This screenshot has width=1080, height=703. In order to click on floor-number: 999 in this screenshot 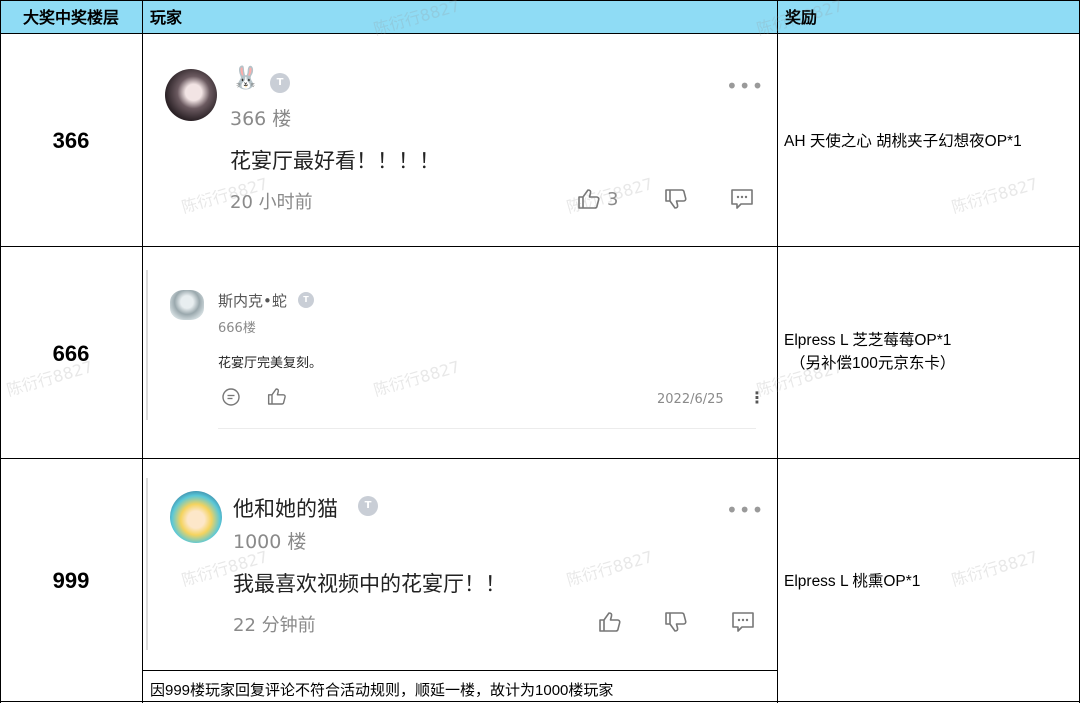, I will do `click(71, 580)`.